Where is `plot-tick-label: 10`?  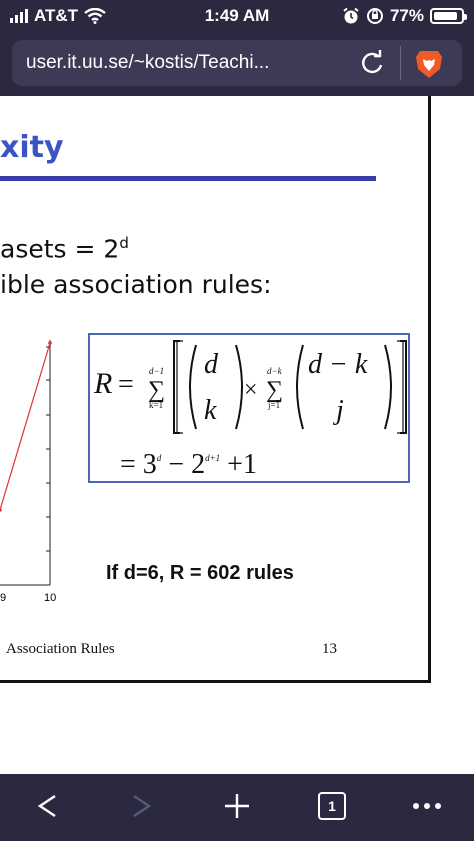 plot-tick-label: 10 is located at coordinates (50, 598).